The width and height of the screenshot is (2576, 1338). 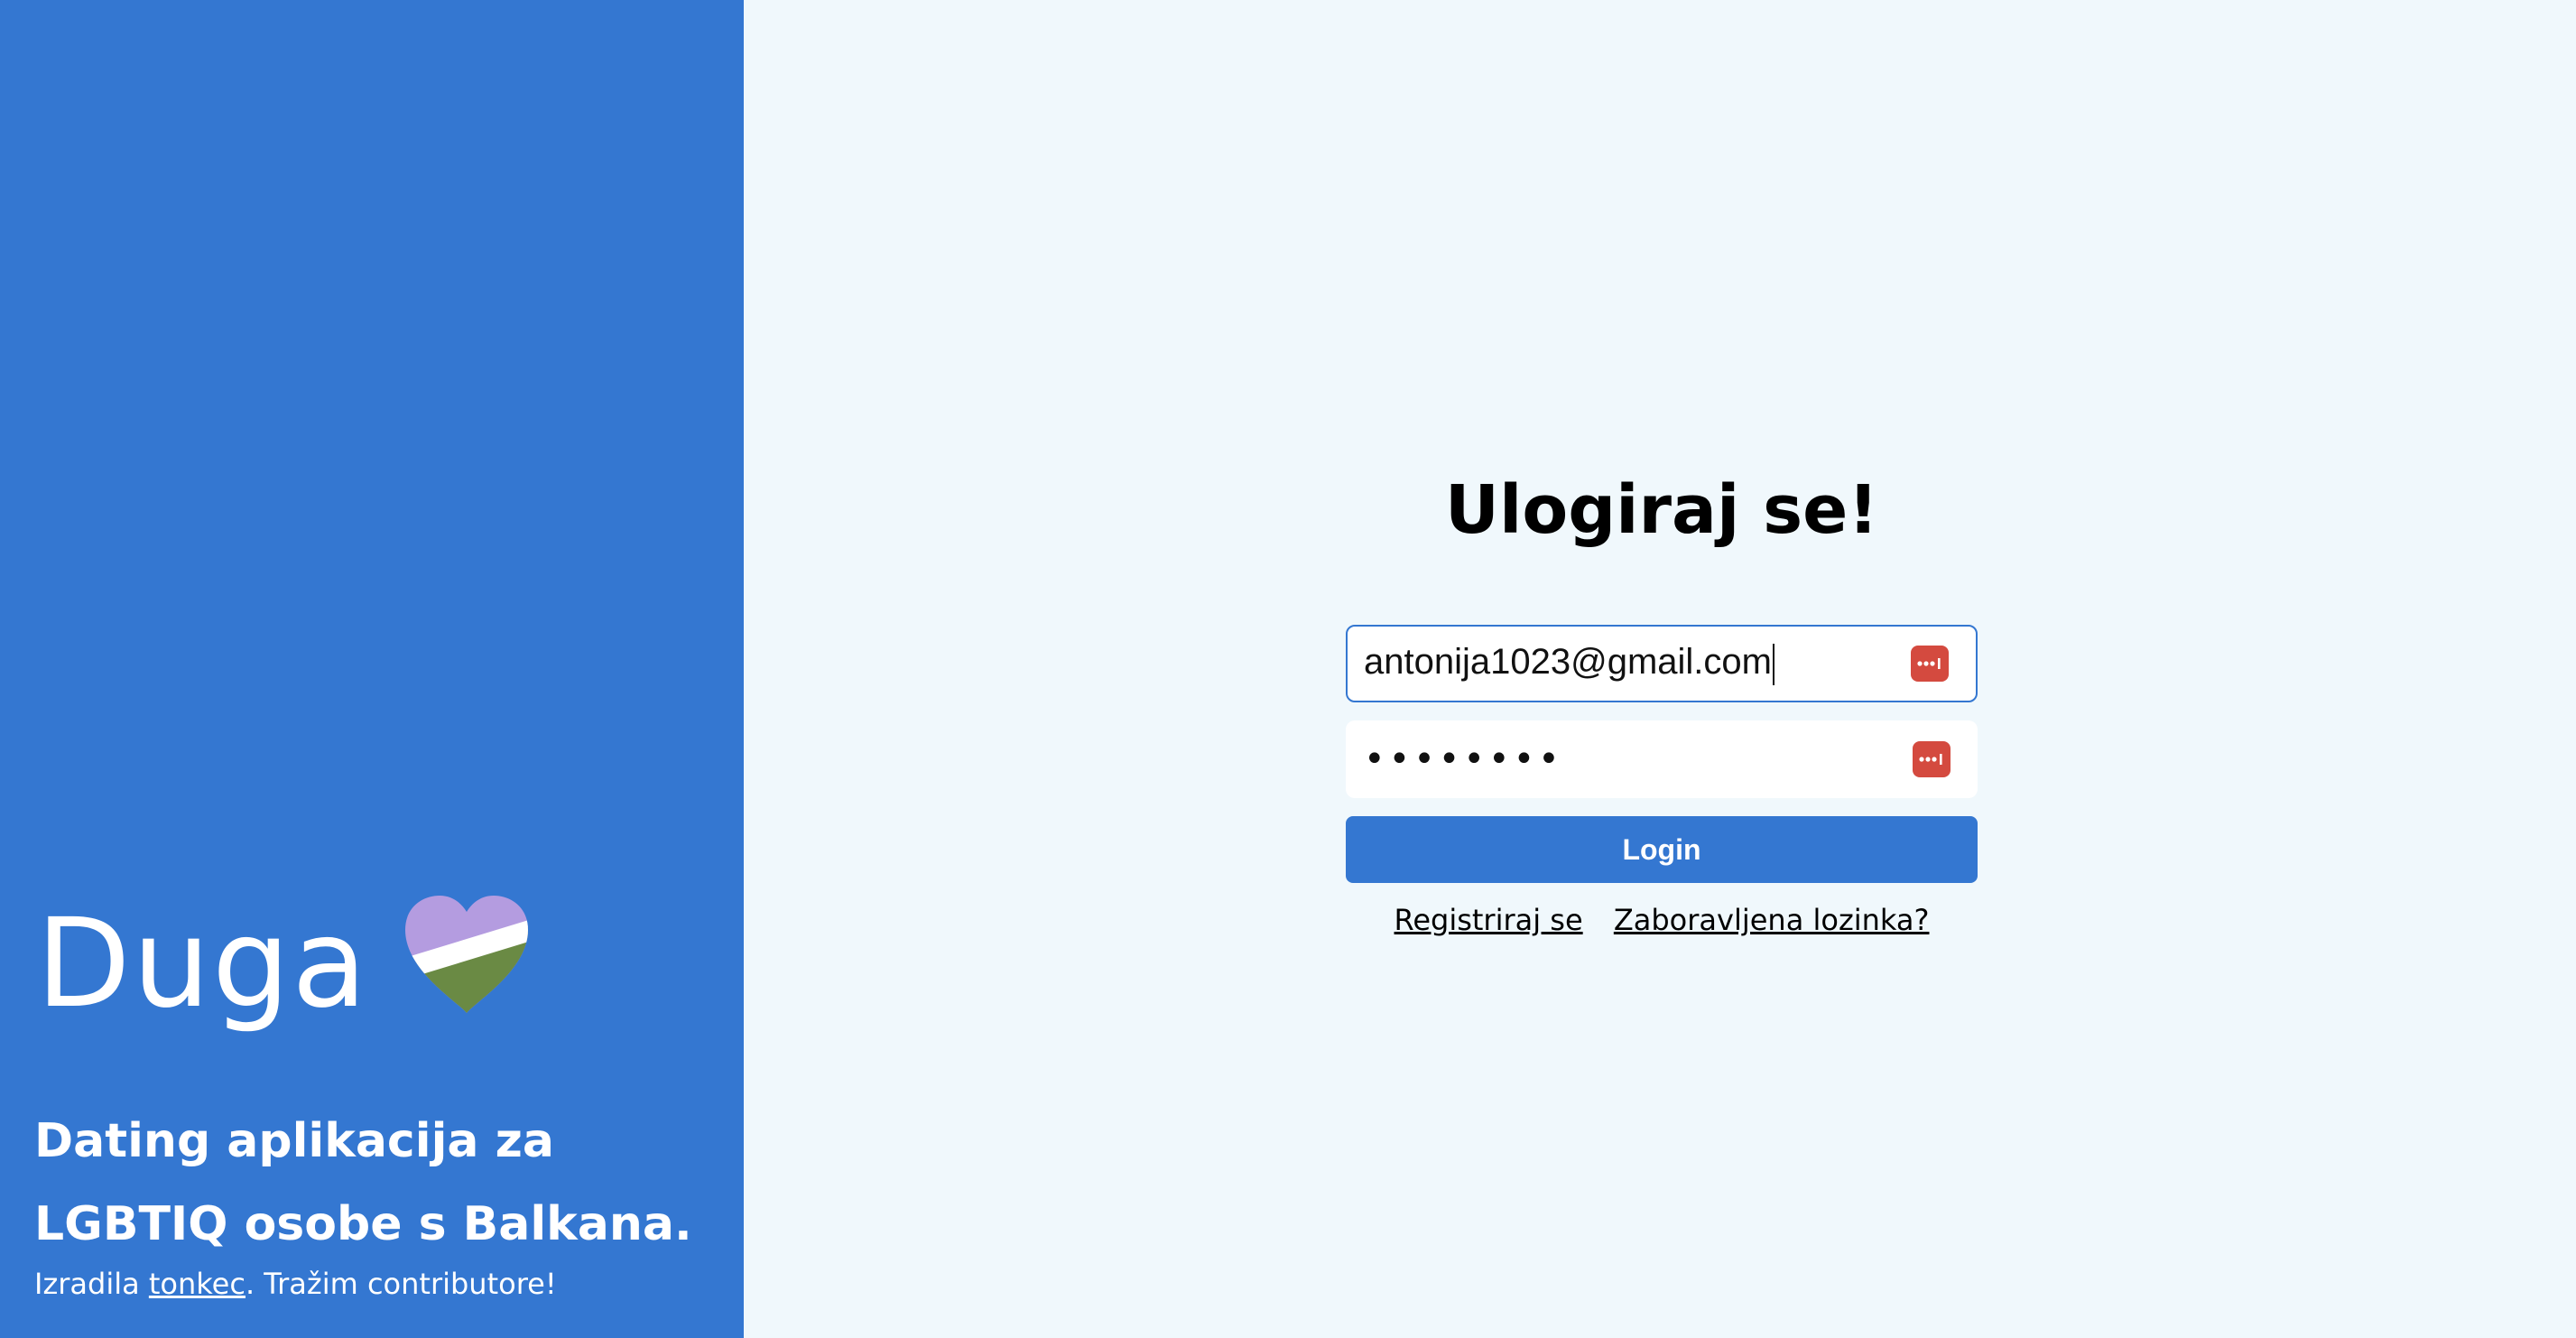 What do you see at coordinates (1464, 759) in the screenshot?
I see `password-value: ••••••••` at bounding box center [1464, 759].